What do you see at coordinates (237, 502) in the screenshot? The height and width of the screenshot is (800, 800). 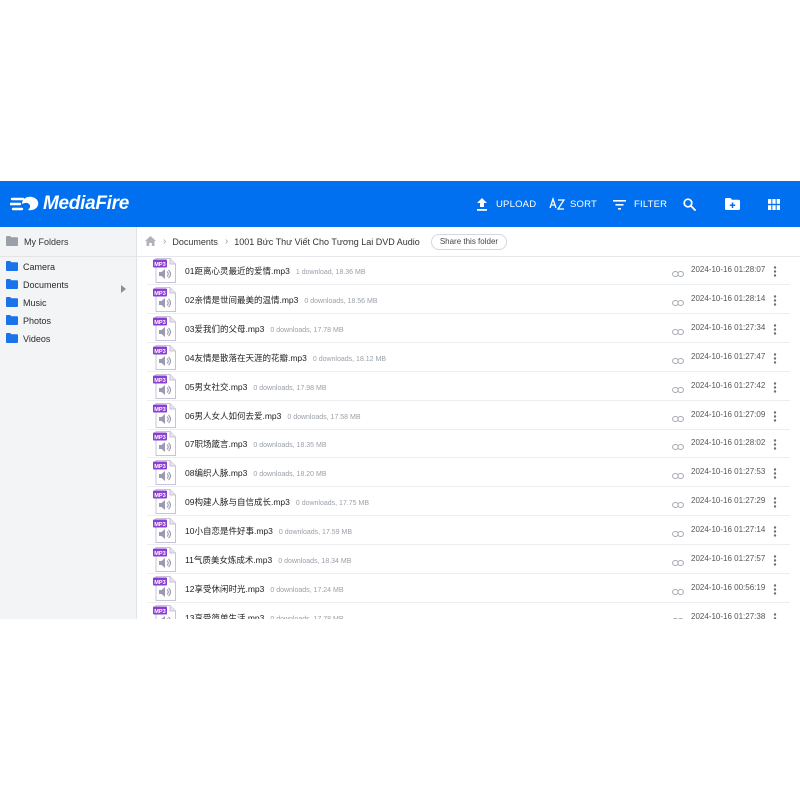 I see `file-name-text: 09构建人脉与自信成长.mp3` at bounding box center [237, 502].